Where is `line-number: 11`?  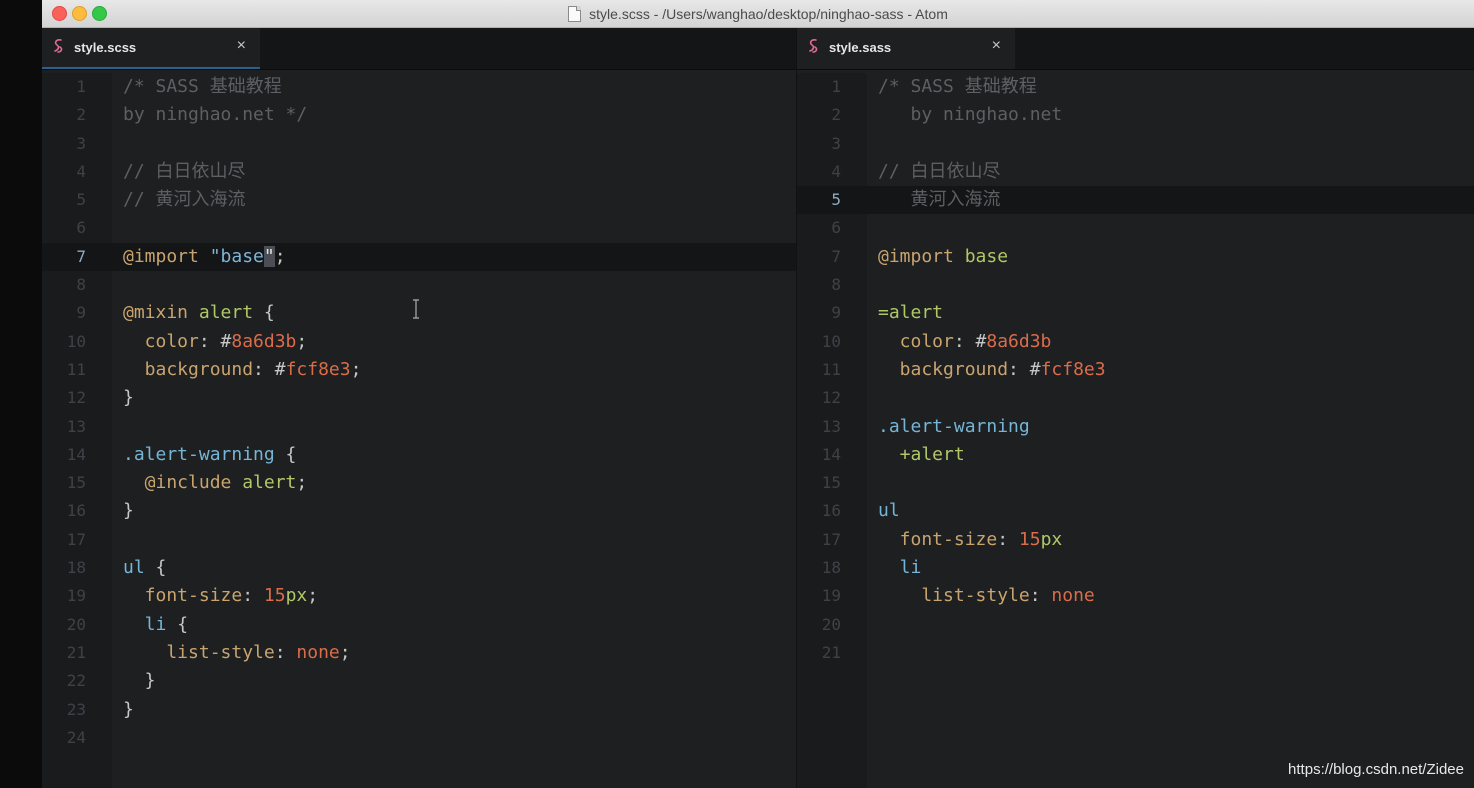 line-number: 11 is located at coordinates (831, 369).